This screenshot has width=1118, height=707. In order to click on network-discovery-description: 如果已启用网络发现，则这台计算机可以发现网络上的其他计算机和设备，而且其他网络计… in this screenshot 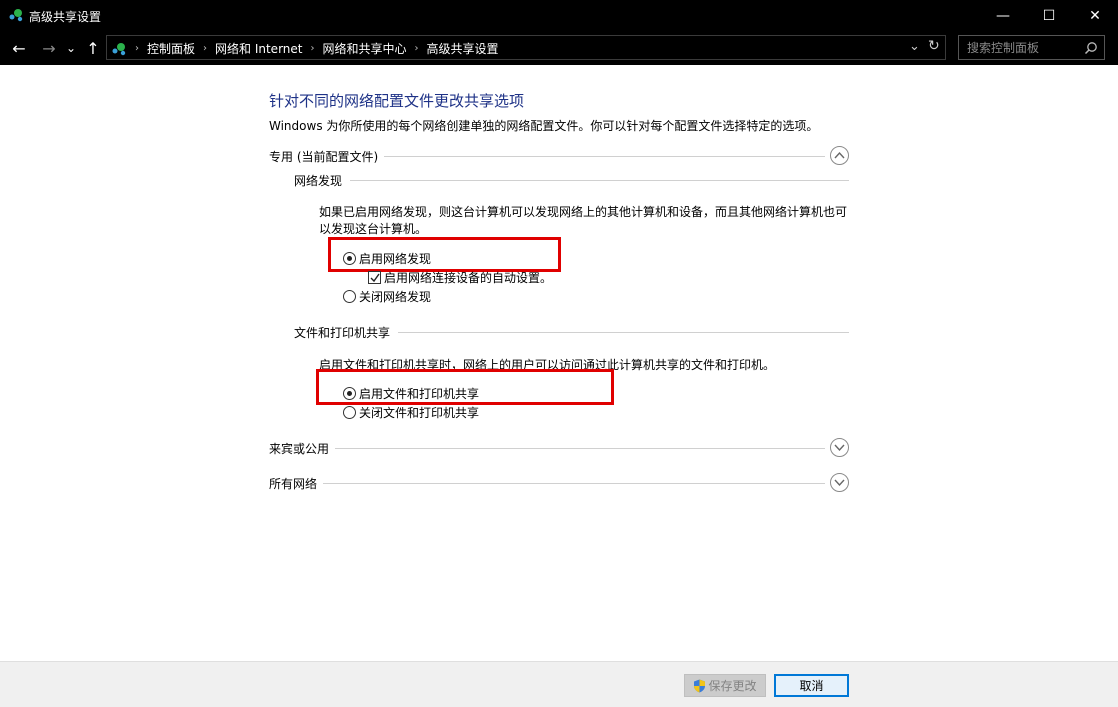, I will do `click(583, 220)`.